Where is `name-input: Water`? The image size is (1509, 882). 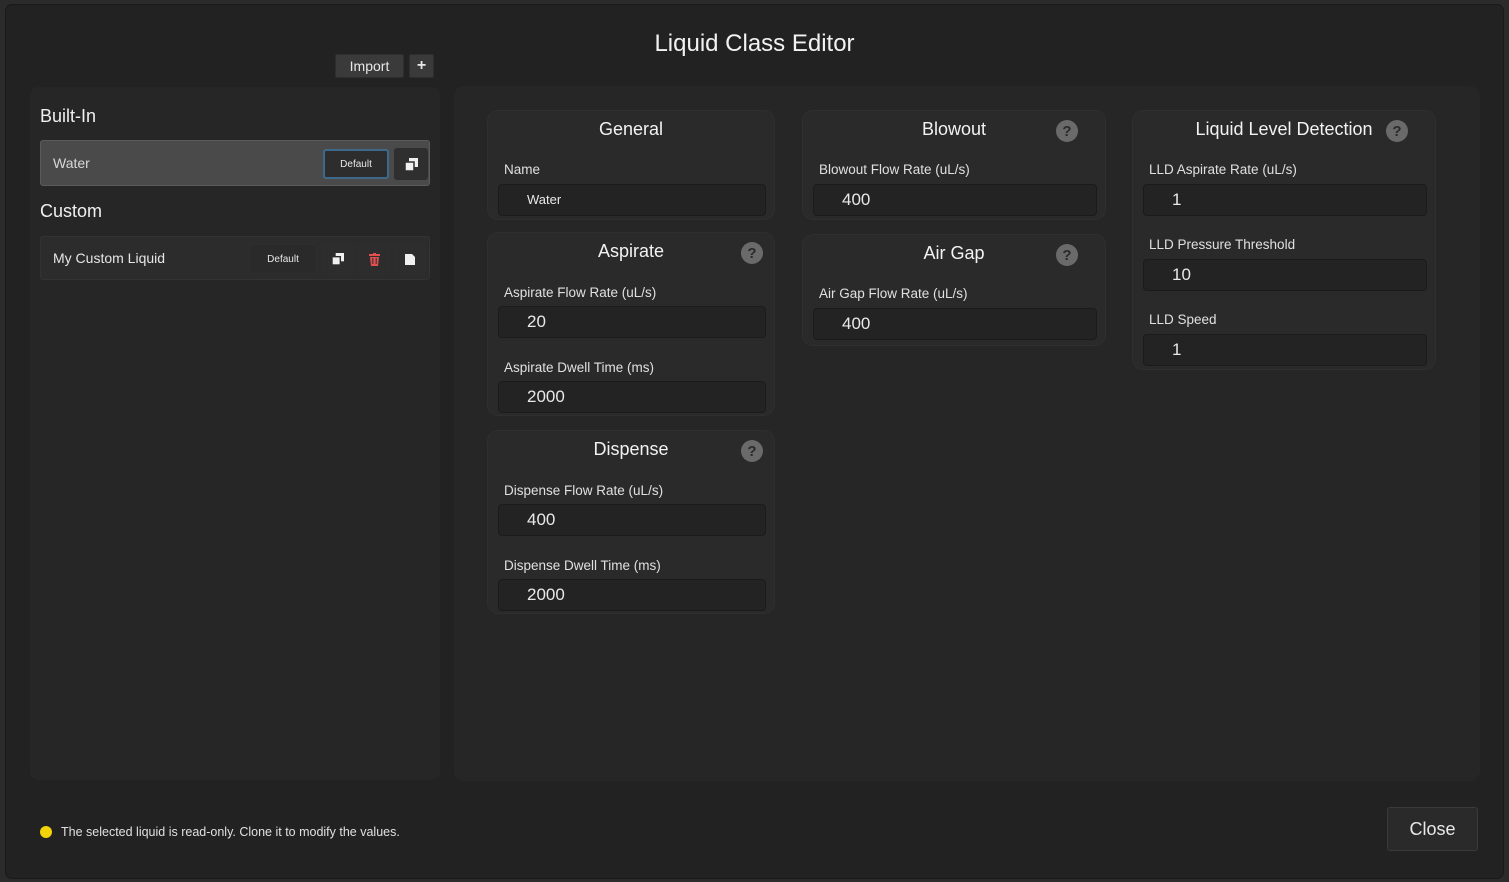
name-input: Water is located at coordinates (632, 200).